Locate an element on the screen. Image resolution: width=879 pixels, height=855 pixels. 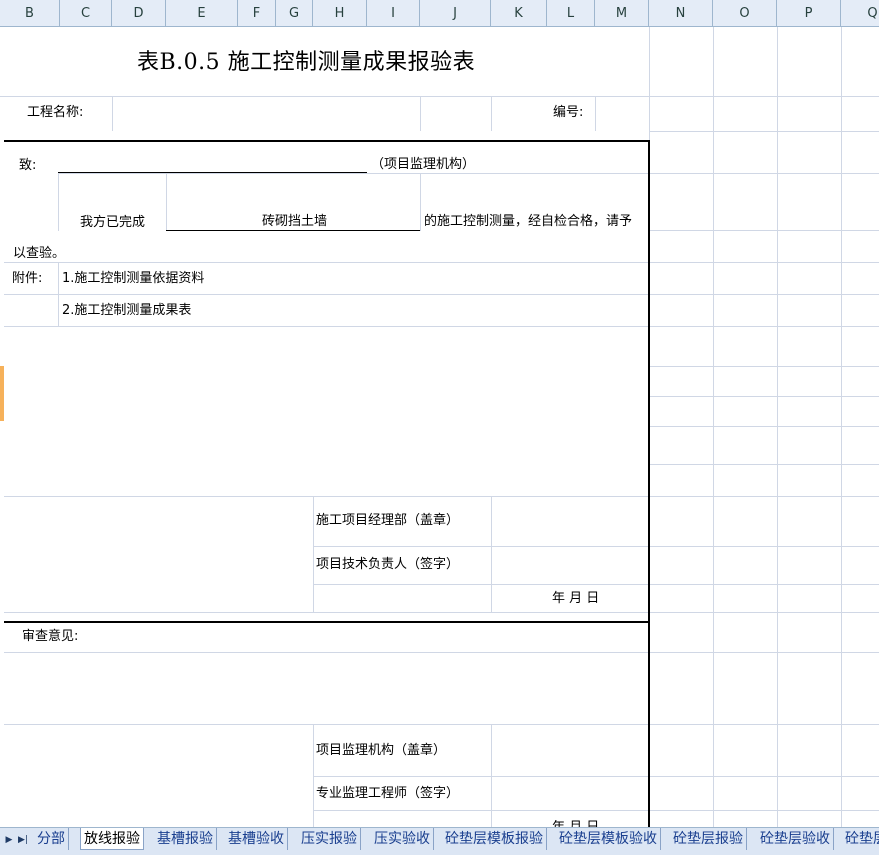
supervisor-engineer-label: 专业监理工程师（签字） is located at coordinates (388, 793).